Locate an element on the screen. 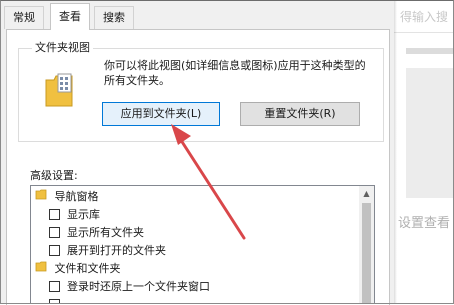  tab-view-label: 查看 is located at coordinates (70, 16).